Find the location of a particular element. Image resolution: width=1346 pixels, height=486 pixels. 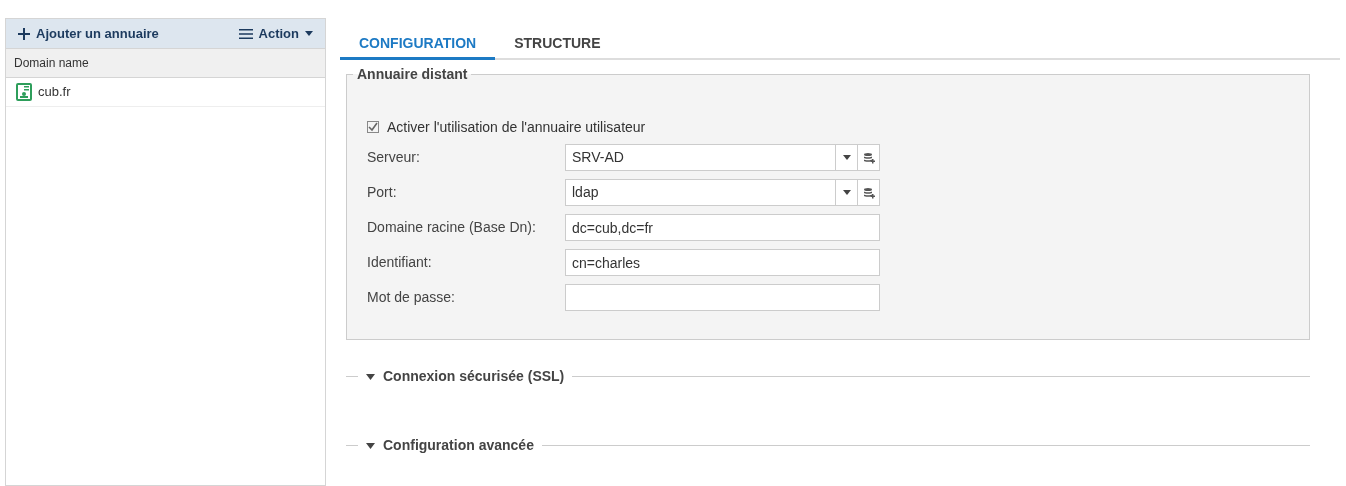

plus-icon is located at coordinates (24, 33).